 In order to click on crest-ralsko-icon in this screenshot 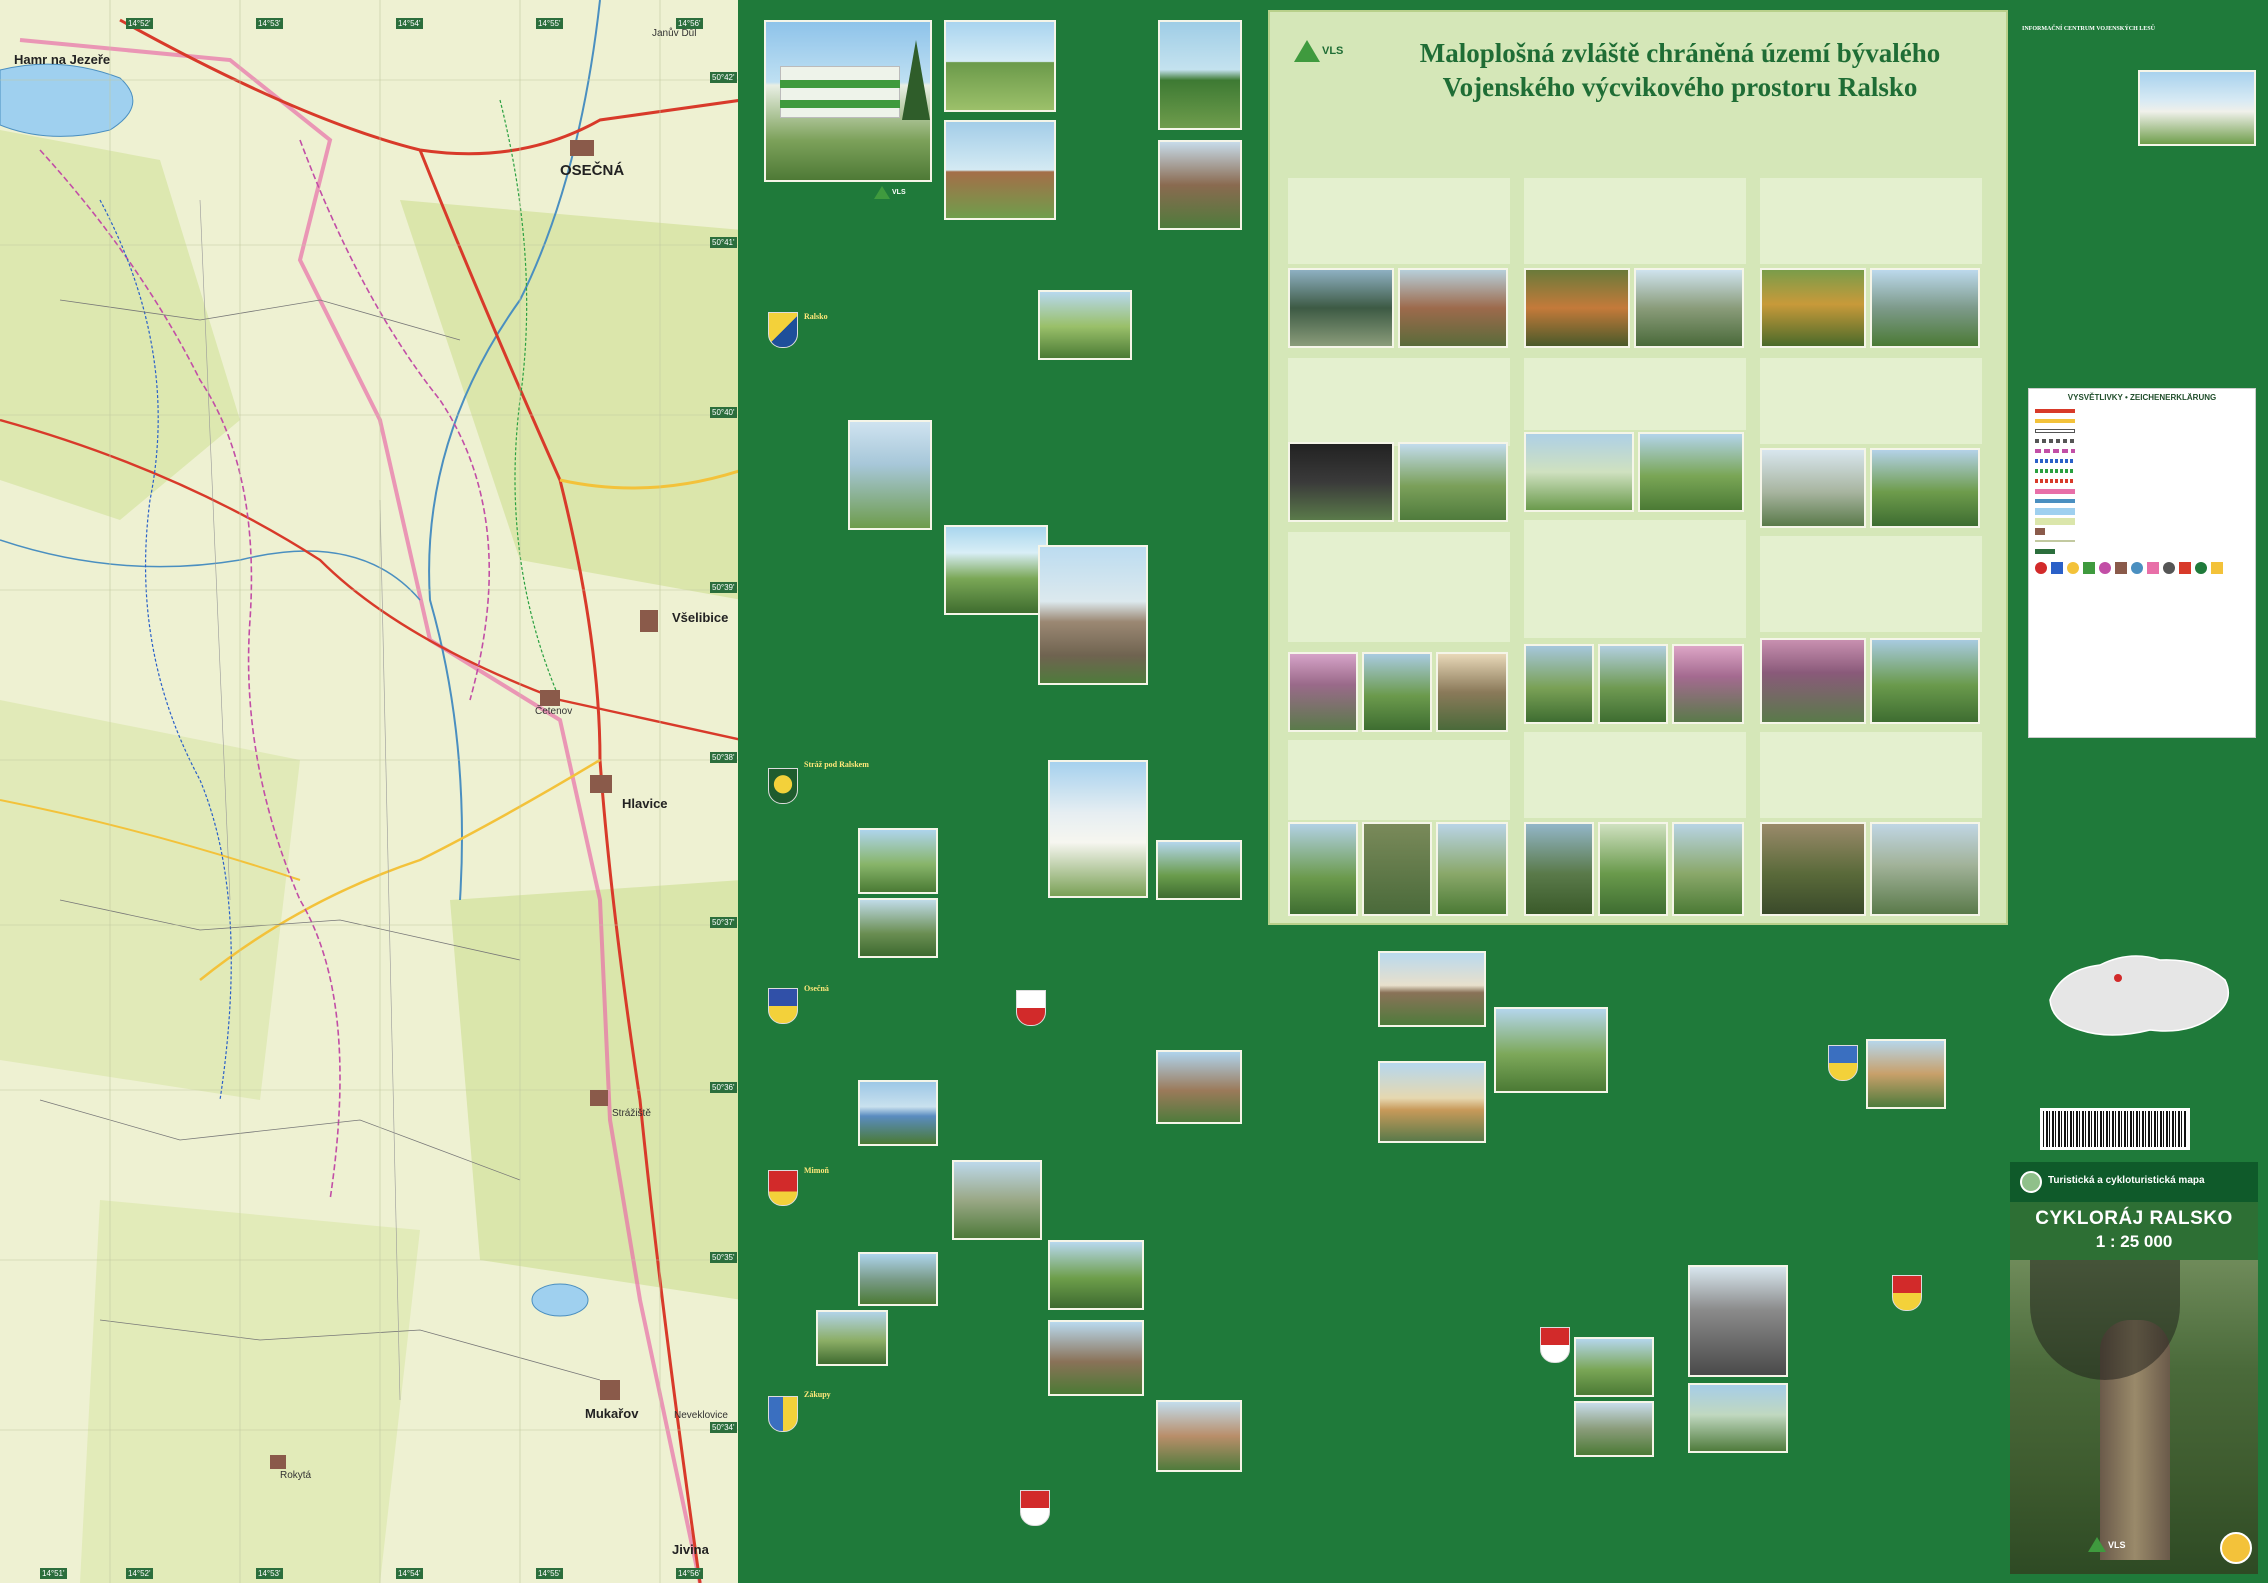, I will do `click(783, 330)`.